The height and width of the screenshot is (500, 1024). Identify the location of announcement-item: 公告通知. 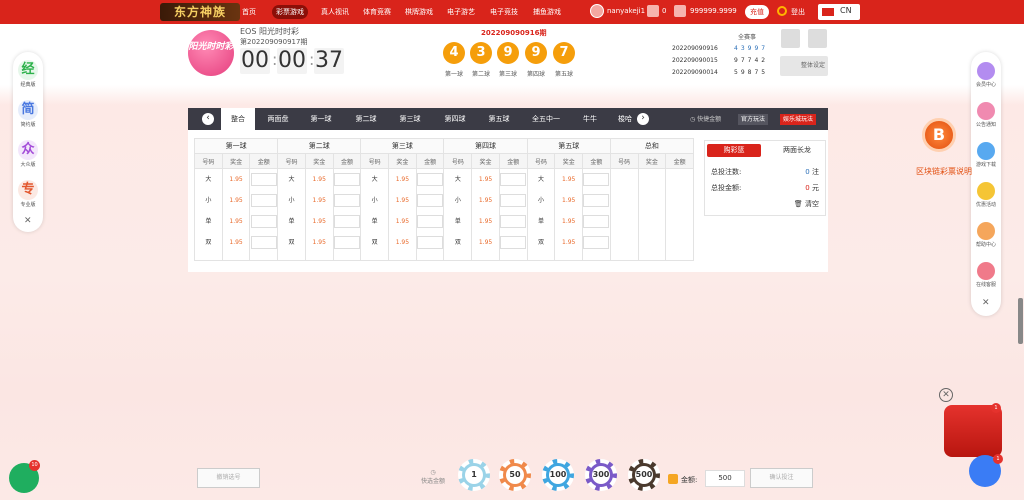
(986, 115).